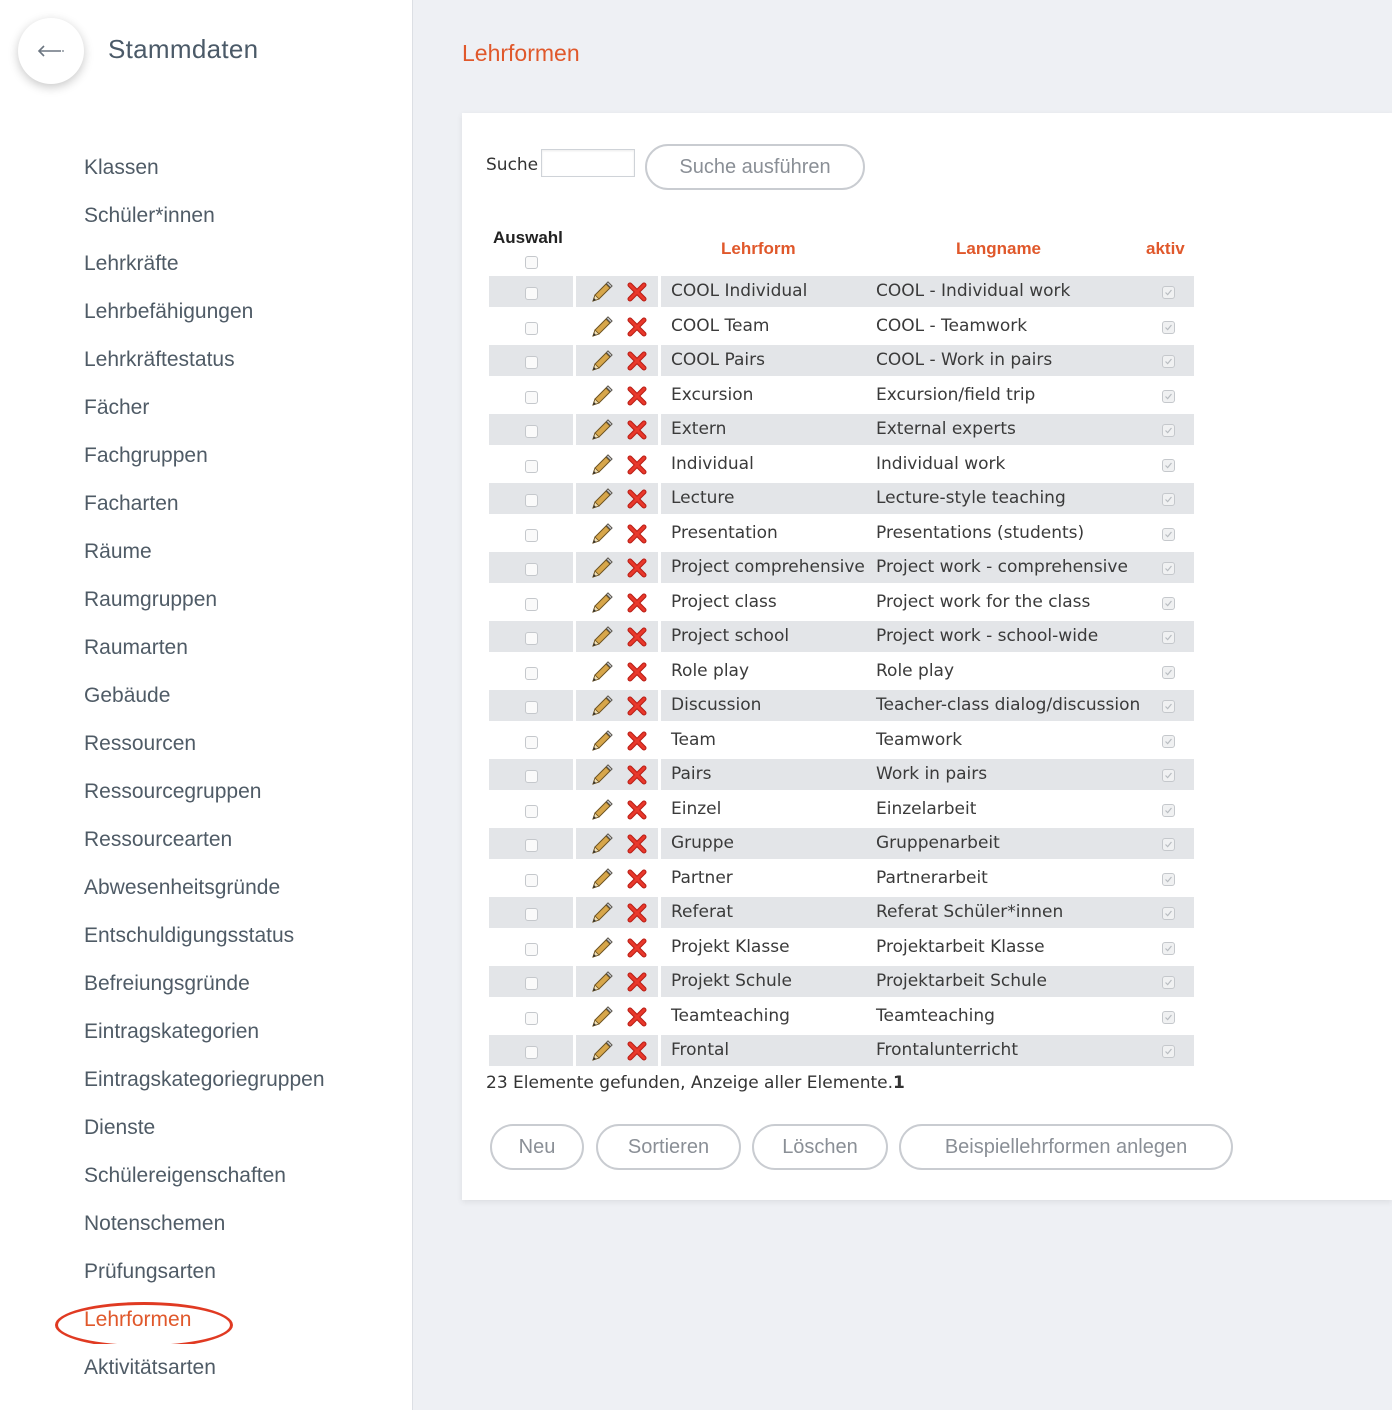  What do you see at coordinates (537, 1147) in the screenshot?
I see `new-button: Neu` at bounding box center [537, 1147].